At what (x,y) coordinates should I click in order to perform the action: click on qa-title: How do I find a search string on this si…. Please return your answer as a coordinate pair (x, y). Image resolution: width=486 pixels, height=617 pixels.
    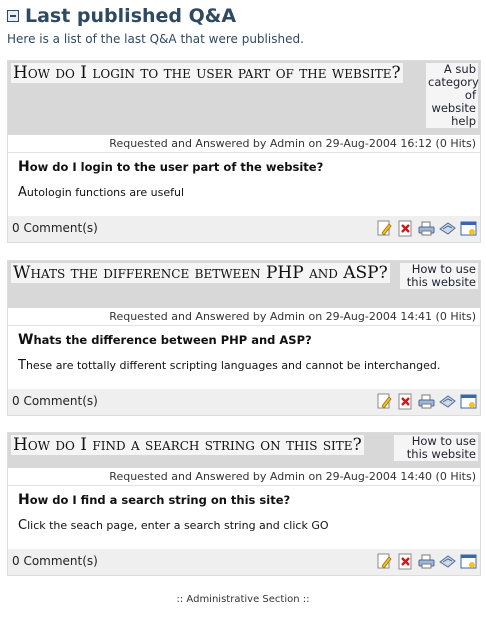
    Looking at the image, I should click on (187, 445).